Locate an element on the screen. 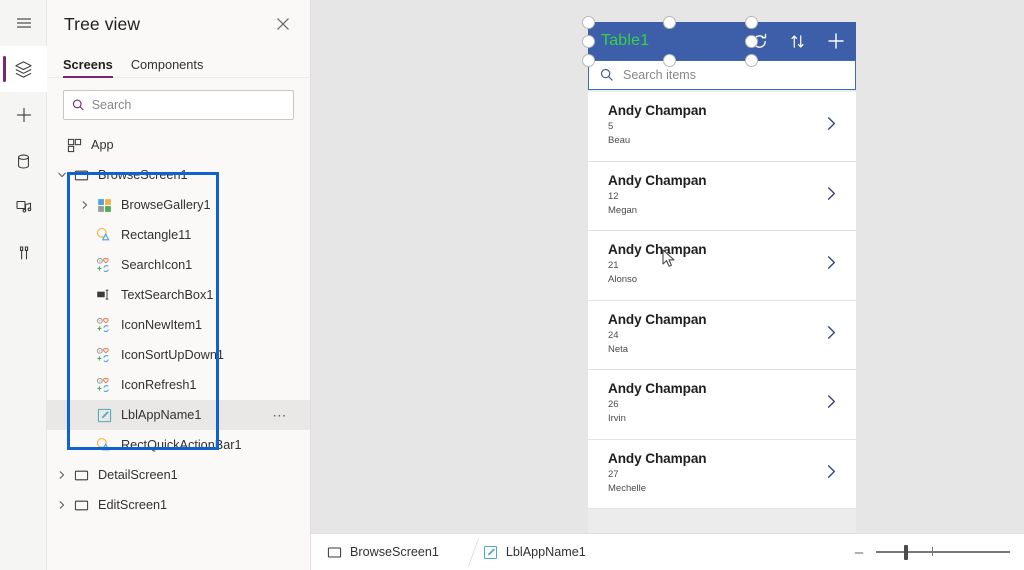 The width and height of the screenshot is (1024, 570). tree-node-editscreen1: EditScreen1 is located at coordinates (178, 505).